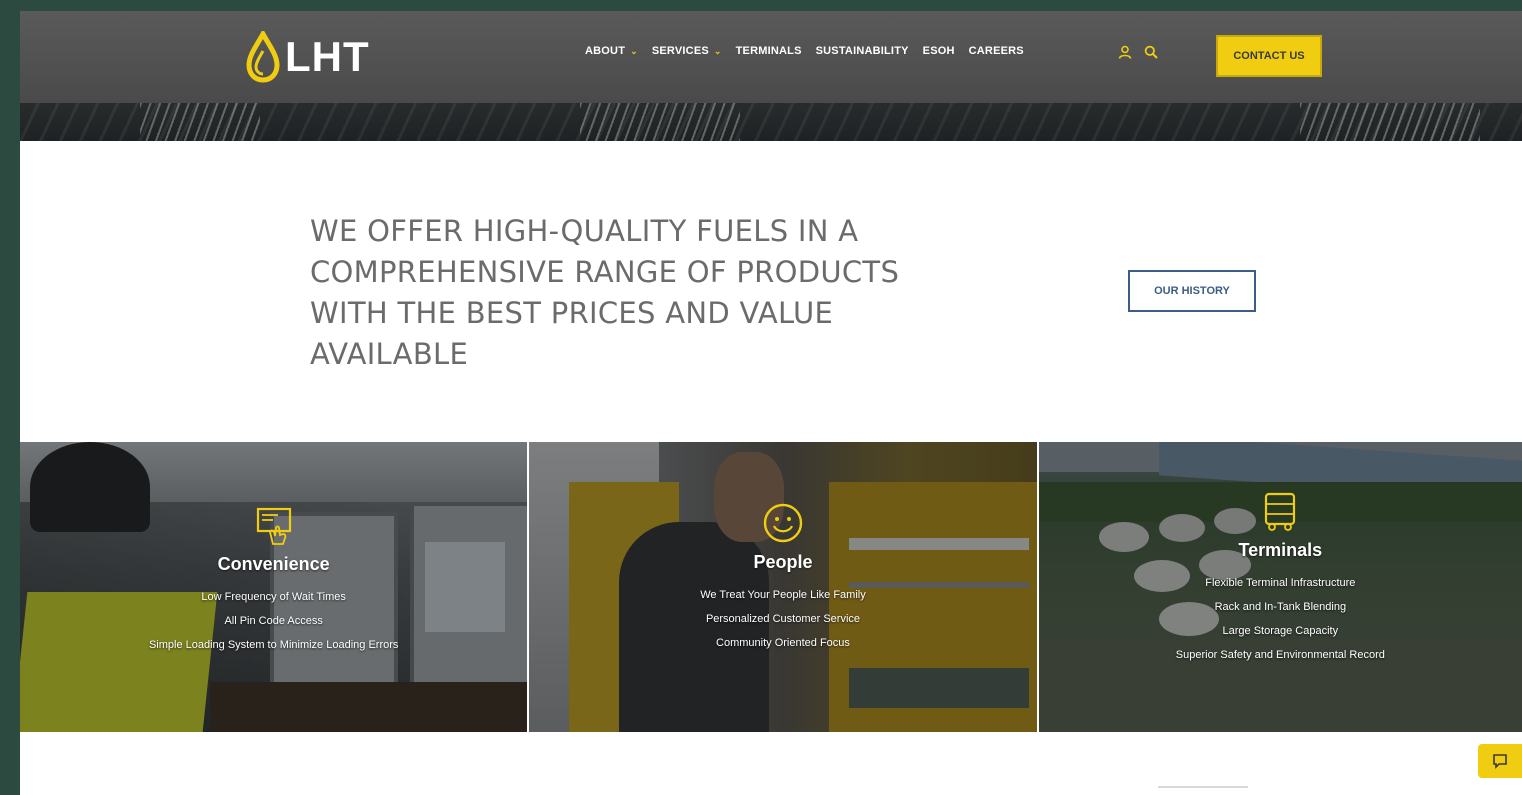 Image resolution: width=1522 pixels, height=795 pixels. Describe the element at coordinates (783, 595) in the screenshot. I see `list-item: We Treat Your People Like Family` at that location.